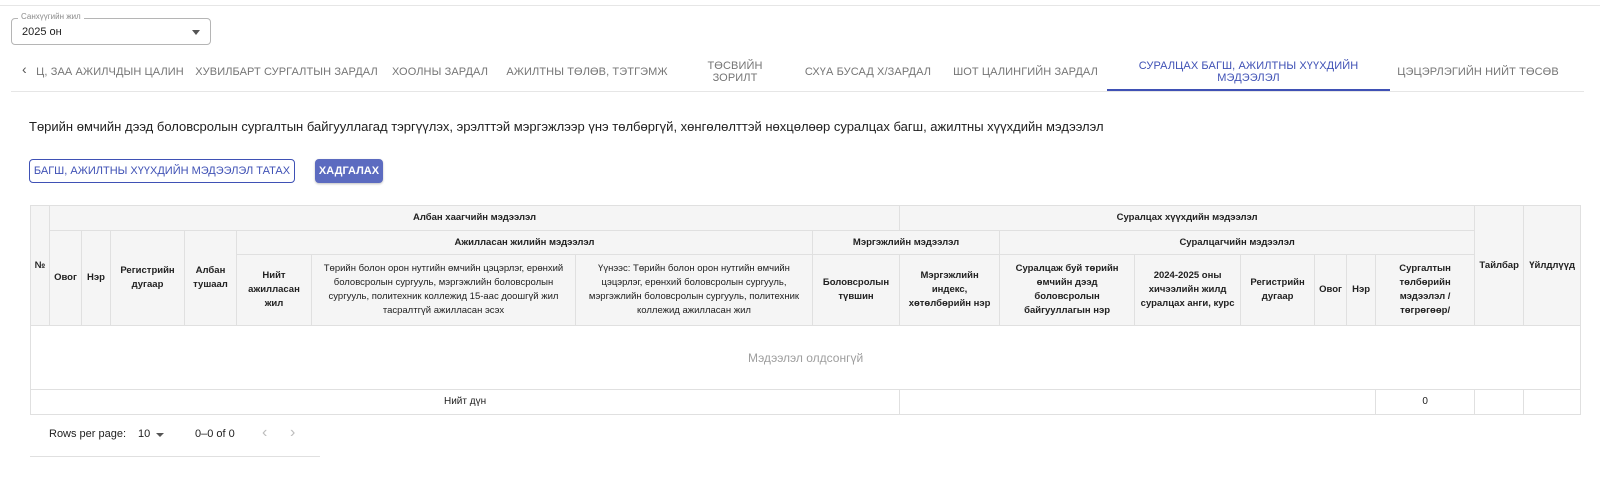 Image resolution: width=1600 pixels, height=498 pixels. What do you see at coordinates (42, 32) in the screenshot?
I see `fiscal-year-value: 2025 он` at bounding box center [42, 32].